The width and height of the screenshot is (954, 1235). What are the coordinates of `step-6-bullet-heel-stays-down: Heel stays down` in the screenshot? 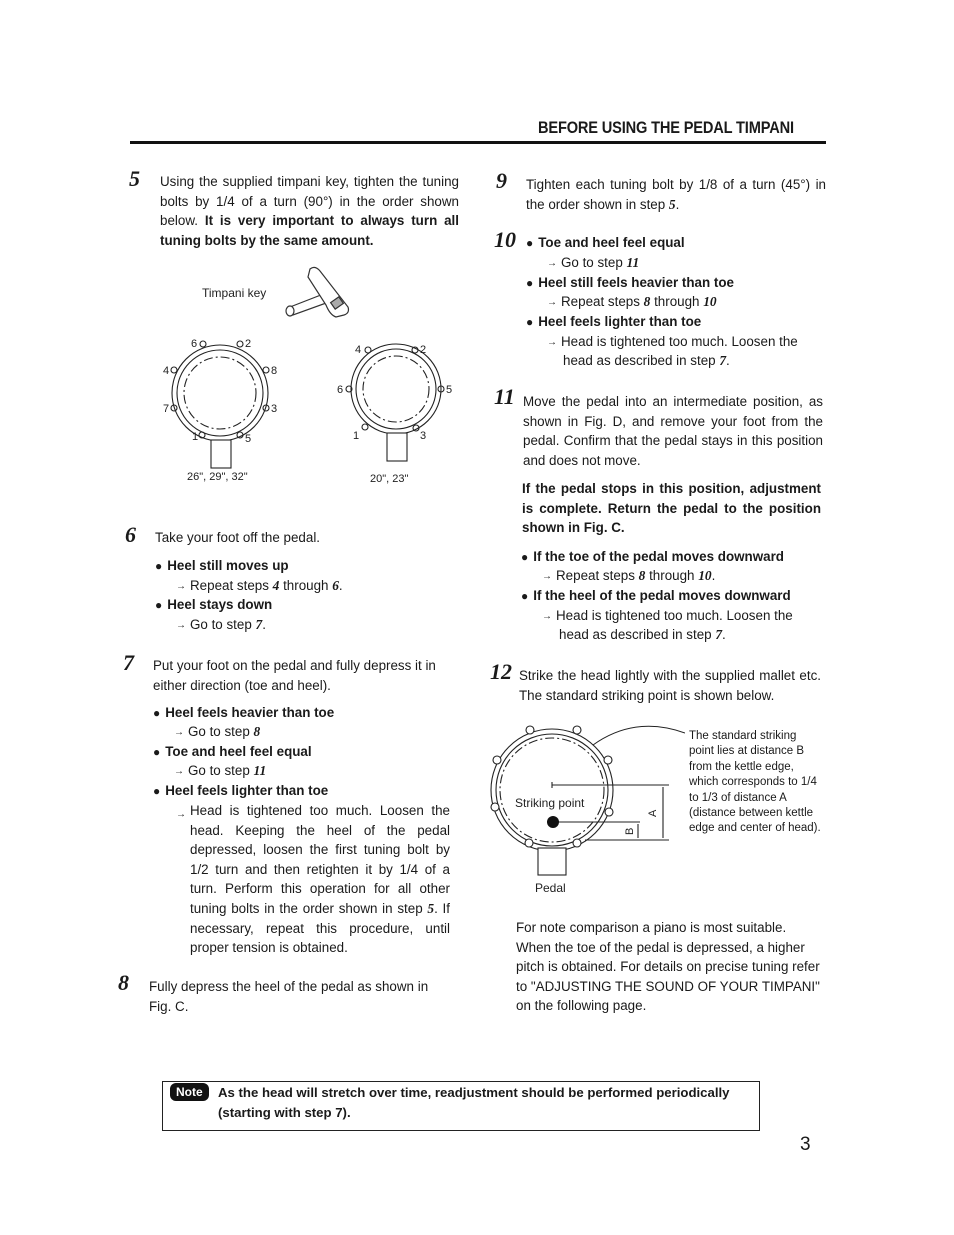 It's located at (213, 605).